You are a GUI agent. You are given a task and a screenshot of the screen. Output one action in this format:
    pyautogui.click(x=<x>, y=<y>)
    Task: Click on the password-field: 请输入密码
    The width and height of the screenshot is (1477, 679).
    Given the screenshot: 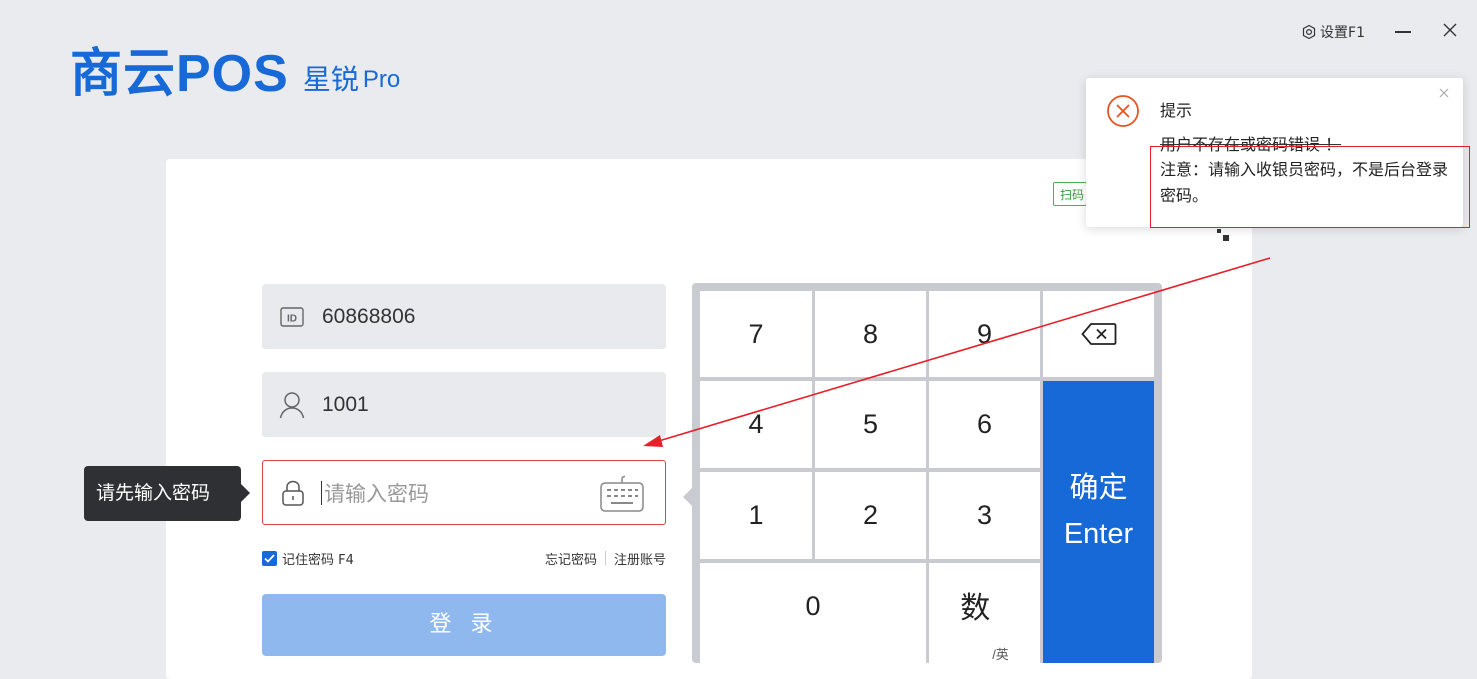 What is the action you would take?
    pyautogui.click(x=464, y=492)
    